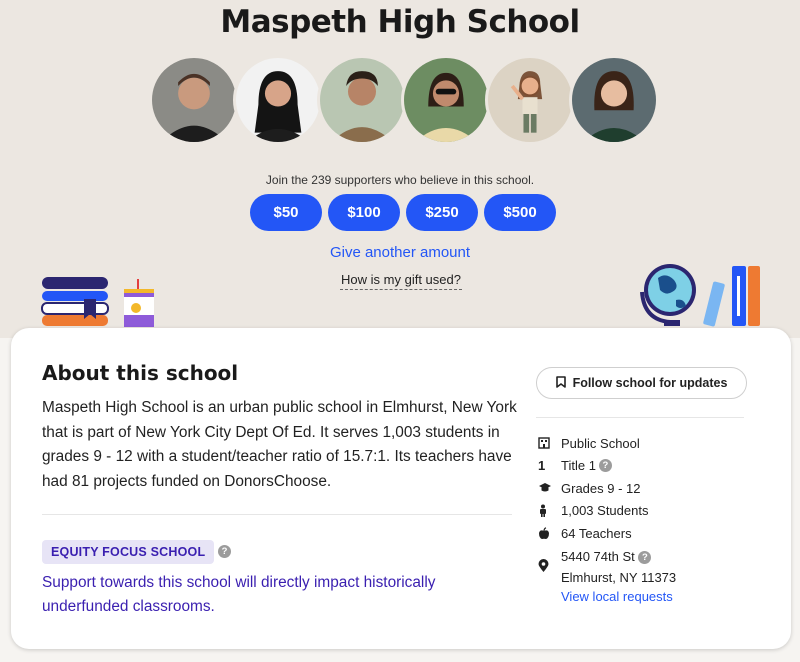 This screenshot has height=662, width=800. What do you see at coordinates (605, 511) in the screenshot?
I see `fact-label: 1,003 Students` at bounding box center [605, 511].